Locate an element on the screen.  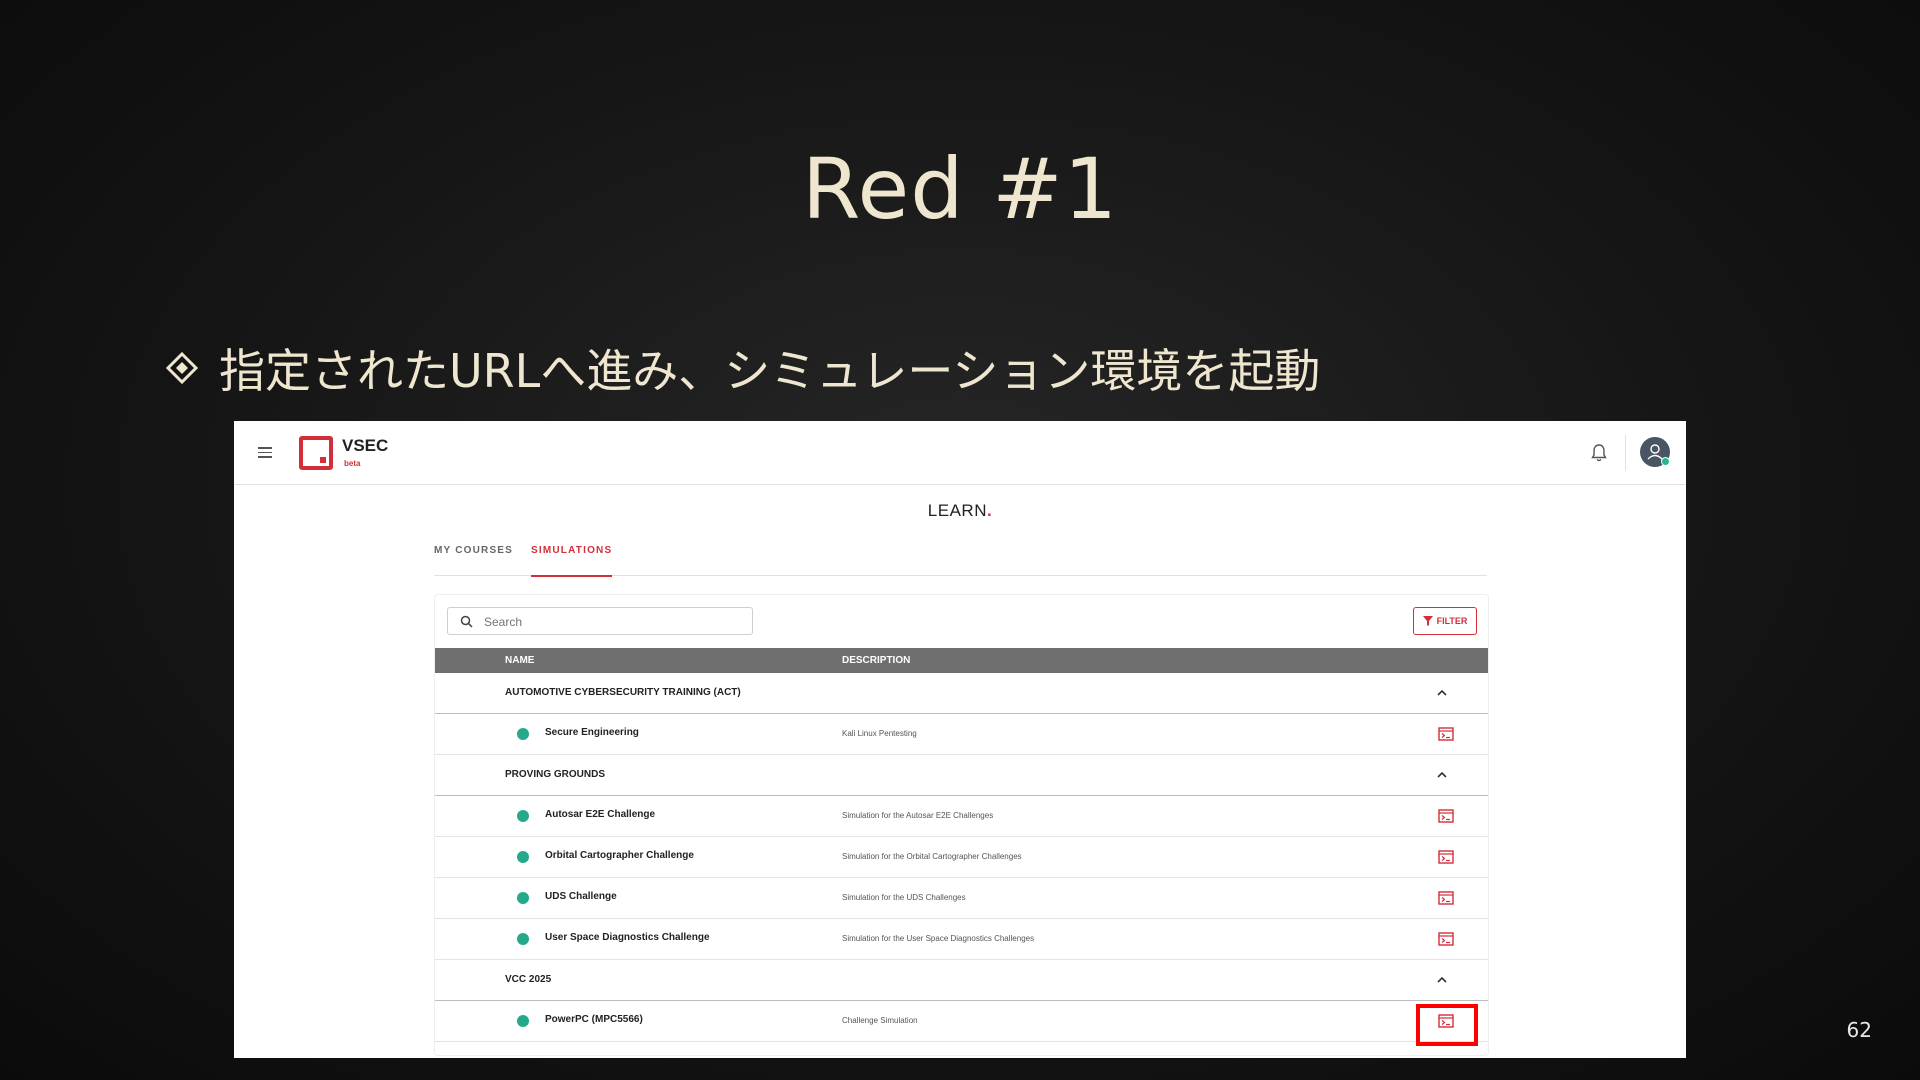
tab-simulations: SIMULATIONS is located at coordinates (572, 561).